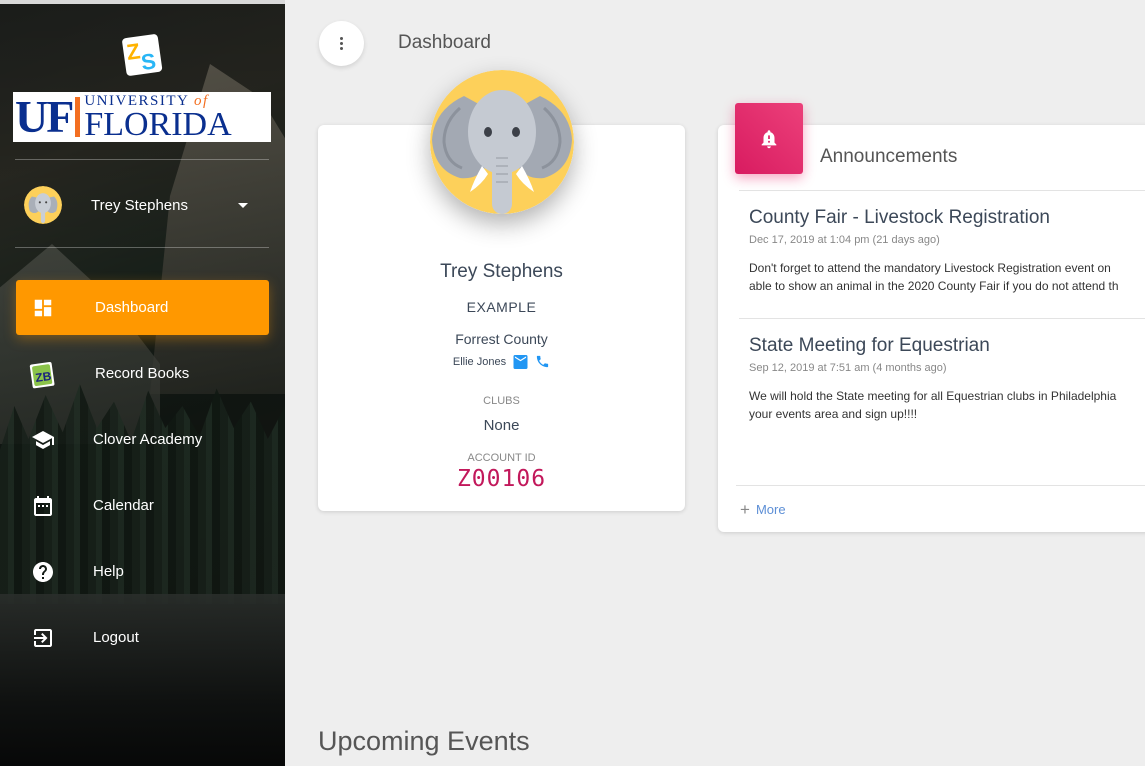  I want to click on sidebar-item-help: Help, so click(142, 571).